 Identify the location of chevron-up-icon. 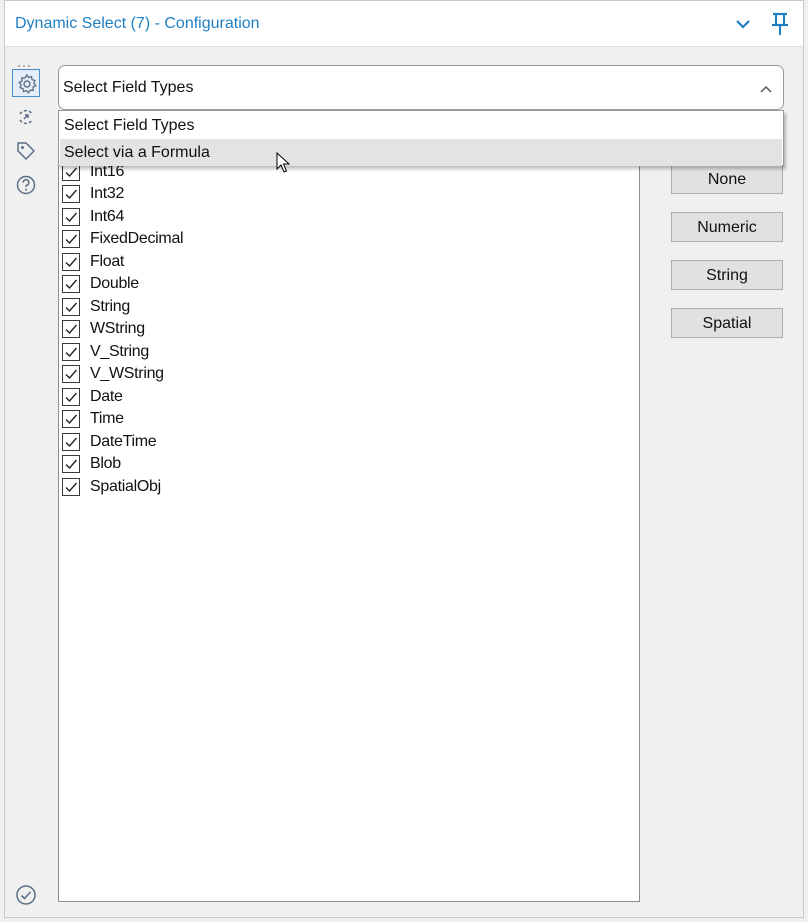
(766, 88).